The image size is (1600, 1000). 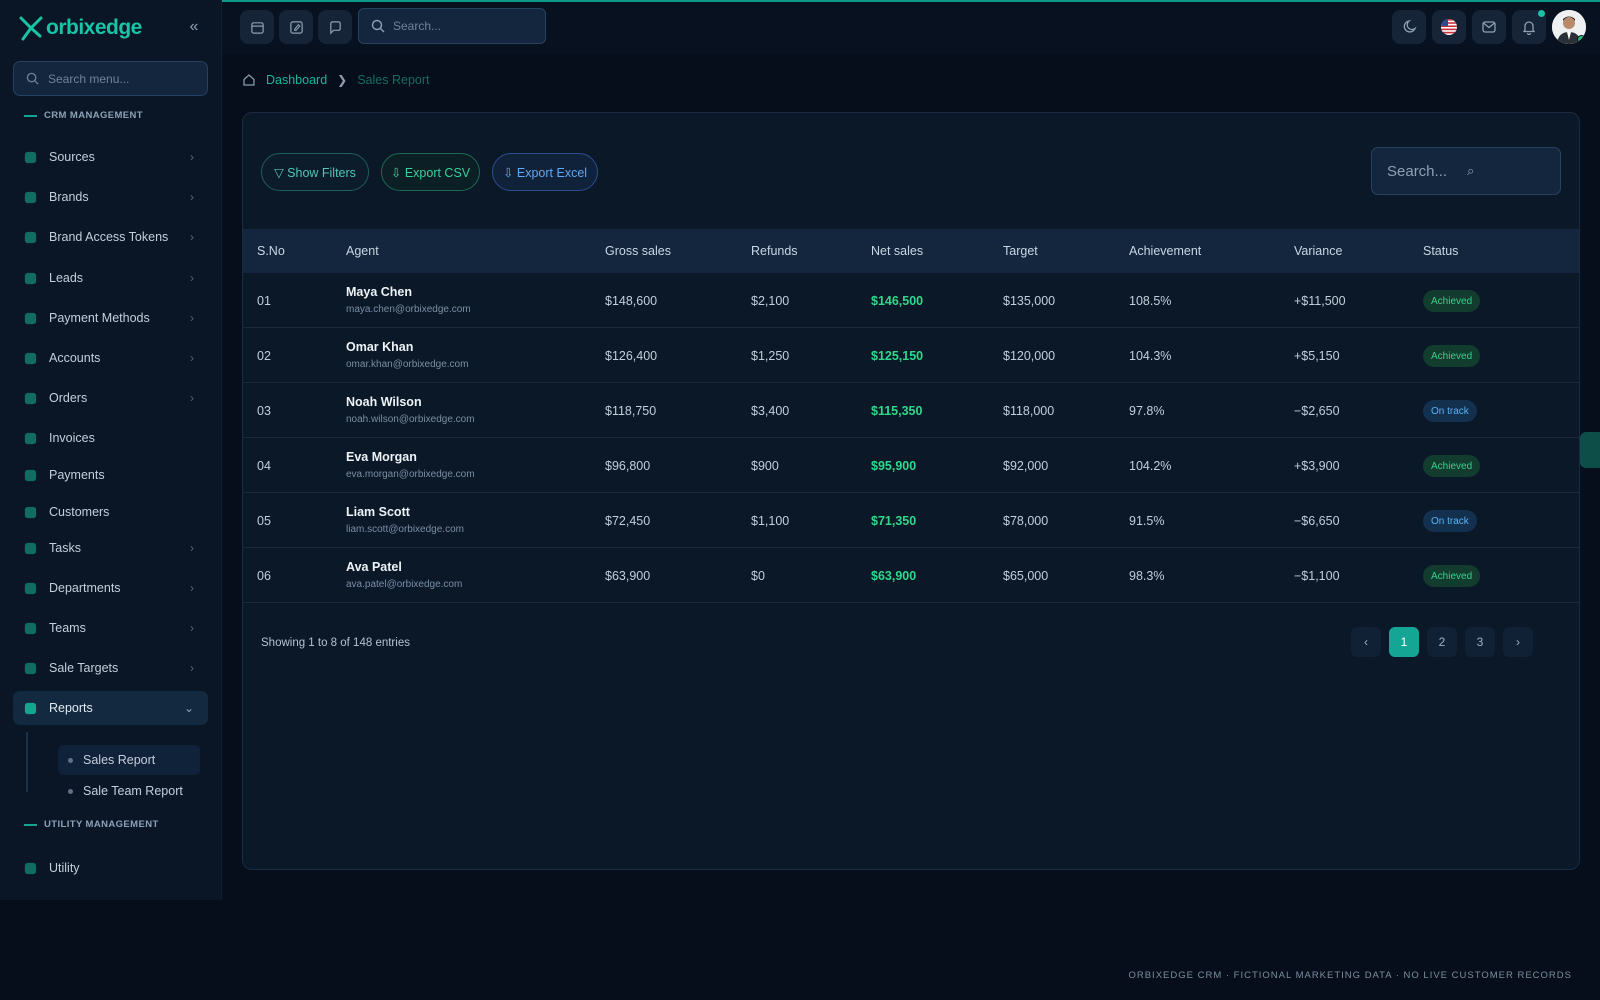 I want to click on column-header-achievement: Achievement, so click(x=1165, y=251).